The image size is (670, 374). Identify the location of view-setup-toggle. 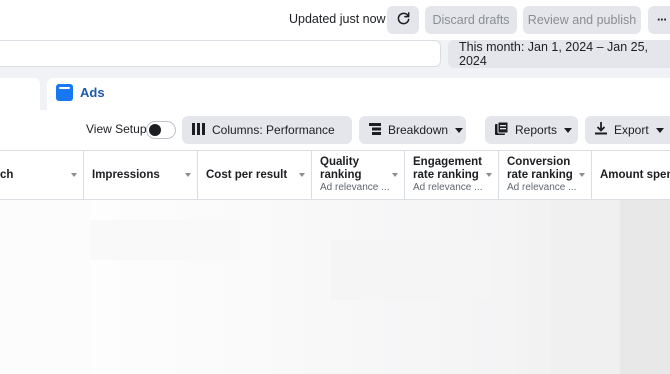
(161, 130).